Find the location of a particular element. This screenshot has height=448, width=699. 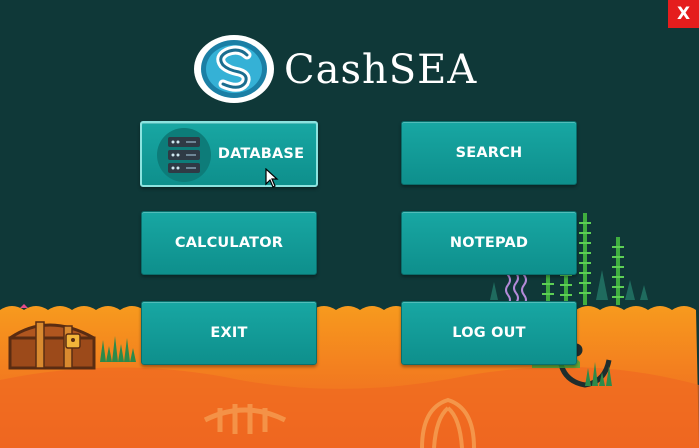

app-title: CashSEA is located at coordinates (381, 70).